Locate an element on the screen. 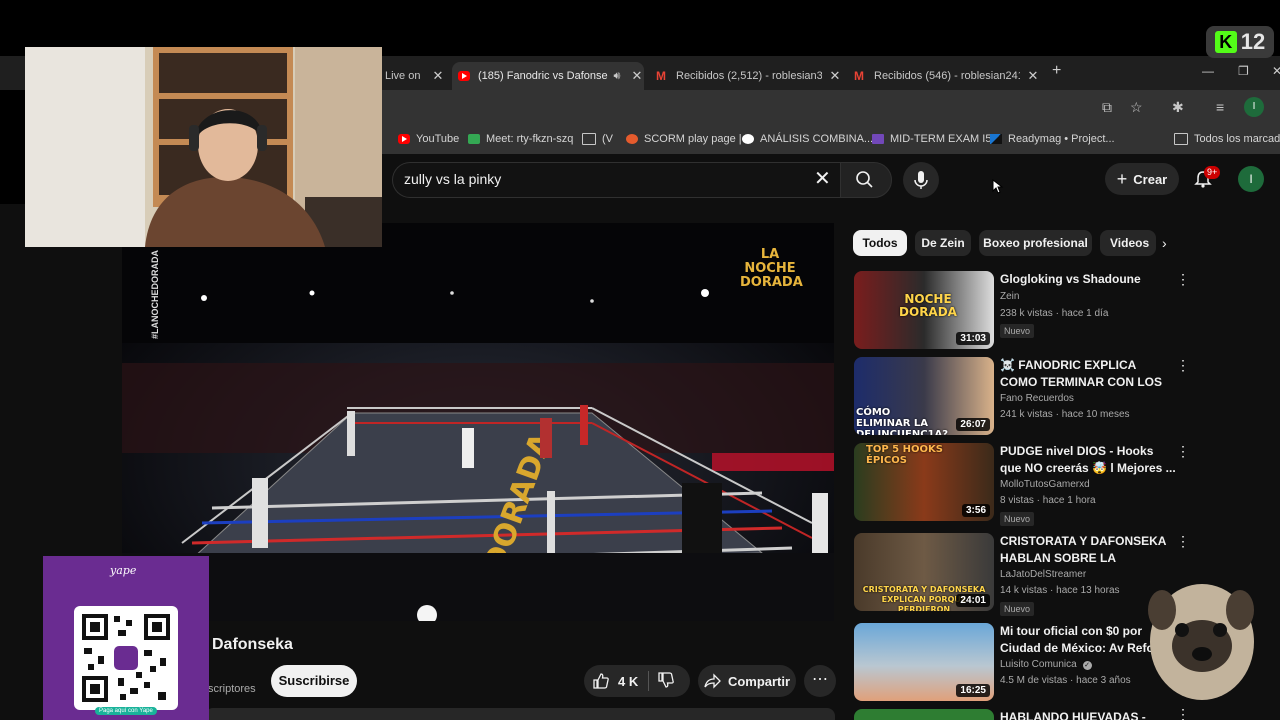  more-actions-button: ⋯ is located at coordinates (820, 681).